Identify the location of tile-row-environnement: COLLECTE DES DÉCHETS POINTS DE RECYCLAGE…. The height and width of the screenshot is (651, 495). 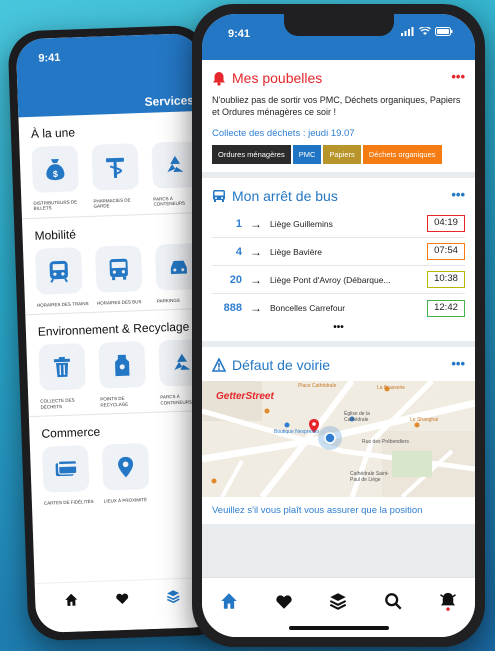
(119, 374).